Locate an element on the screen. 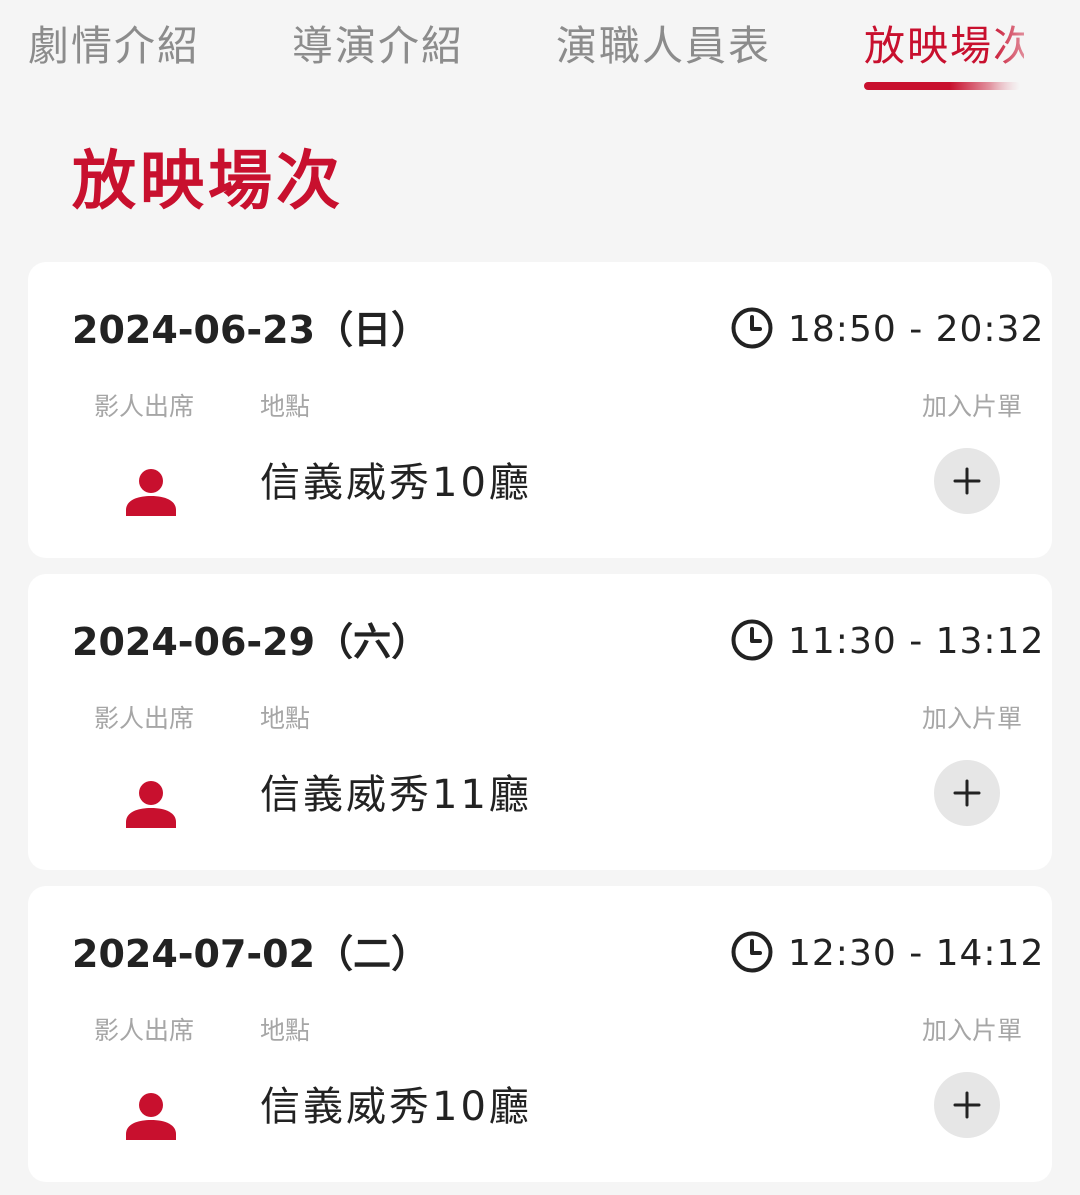  screening-date: 2024-06-29（六） is located at coordinates (251, 642).